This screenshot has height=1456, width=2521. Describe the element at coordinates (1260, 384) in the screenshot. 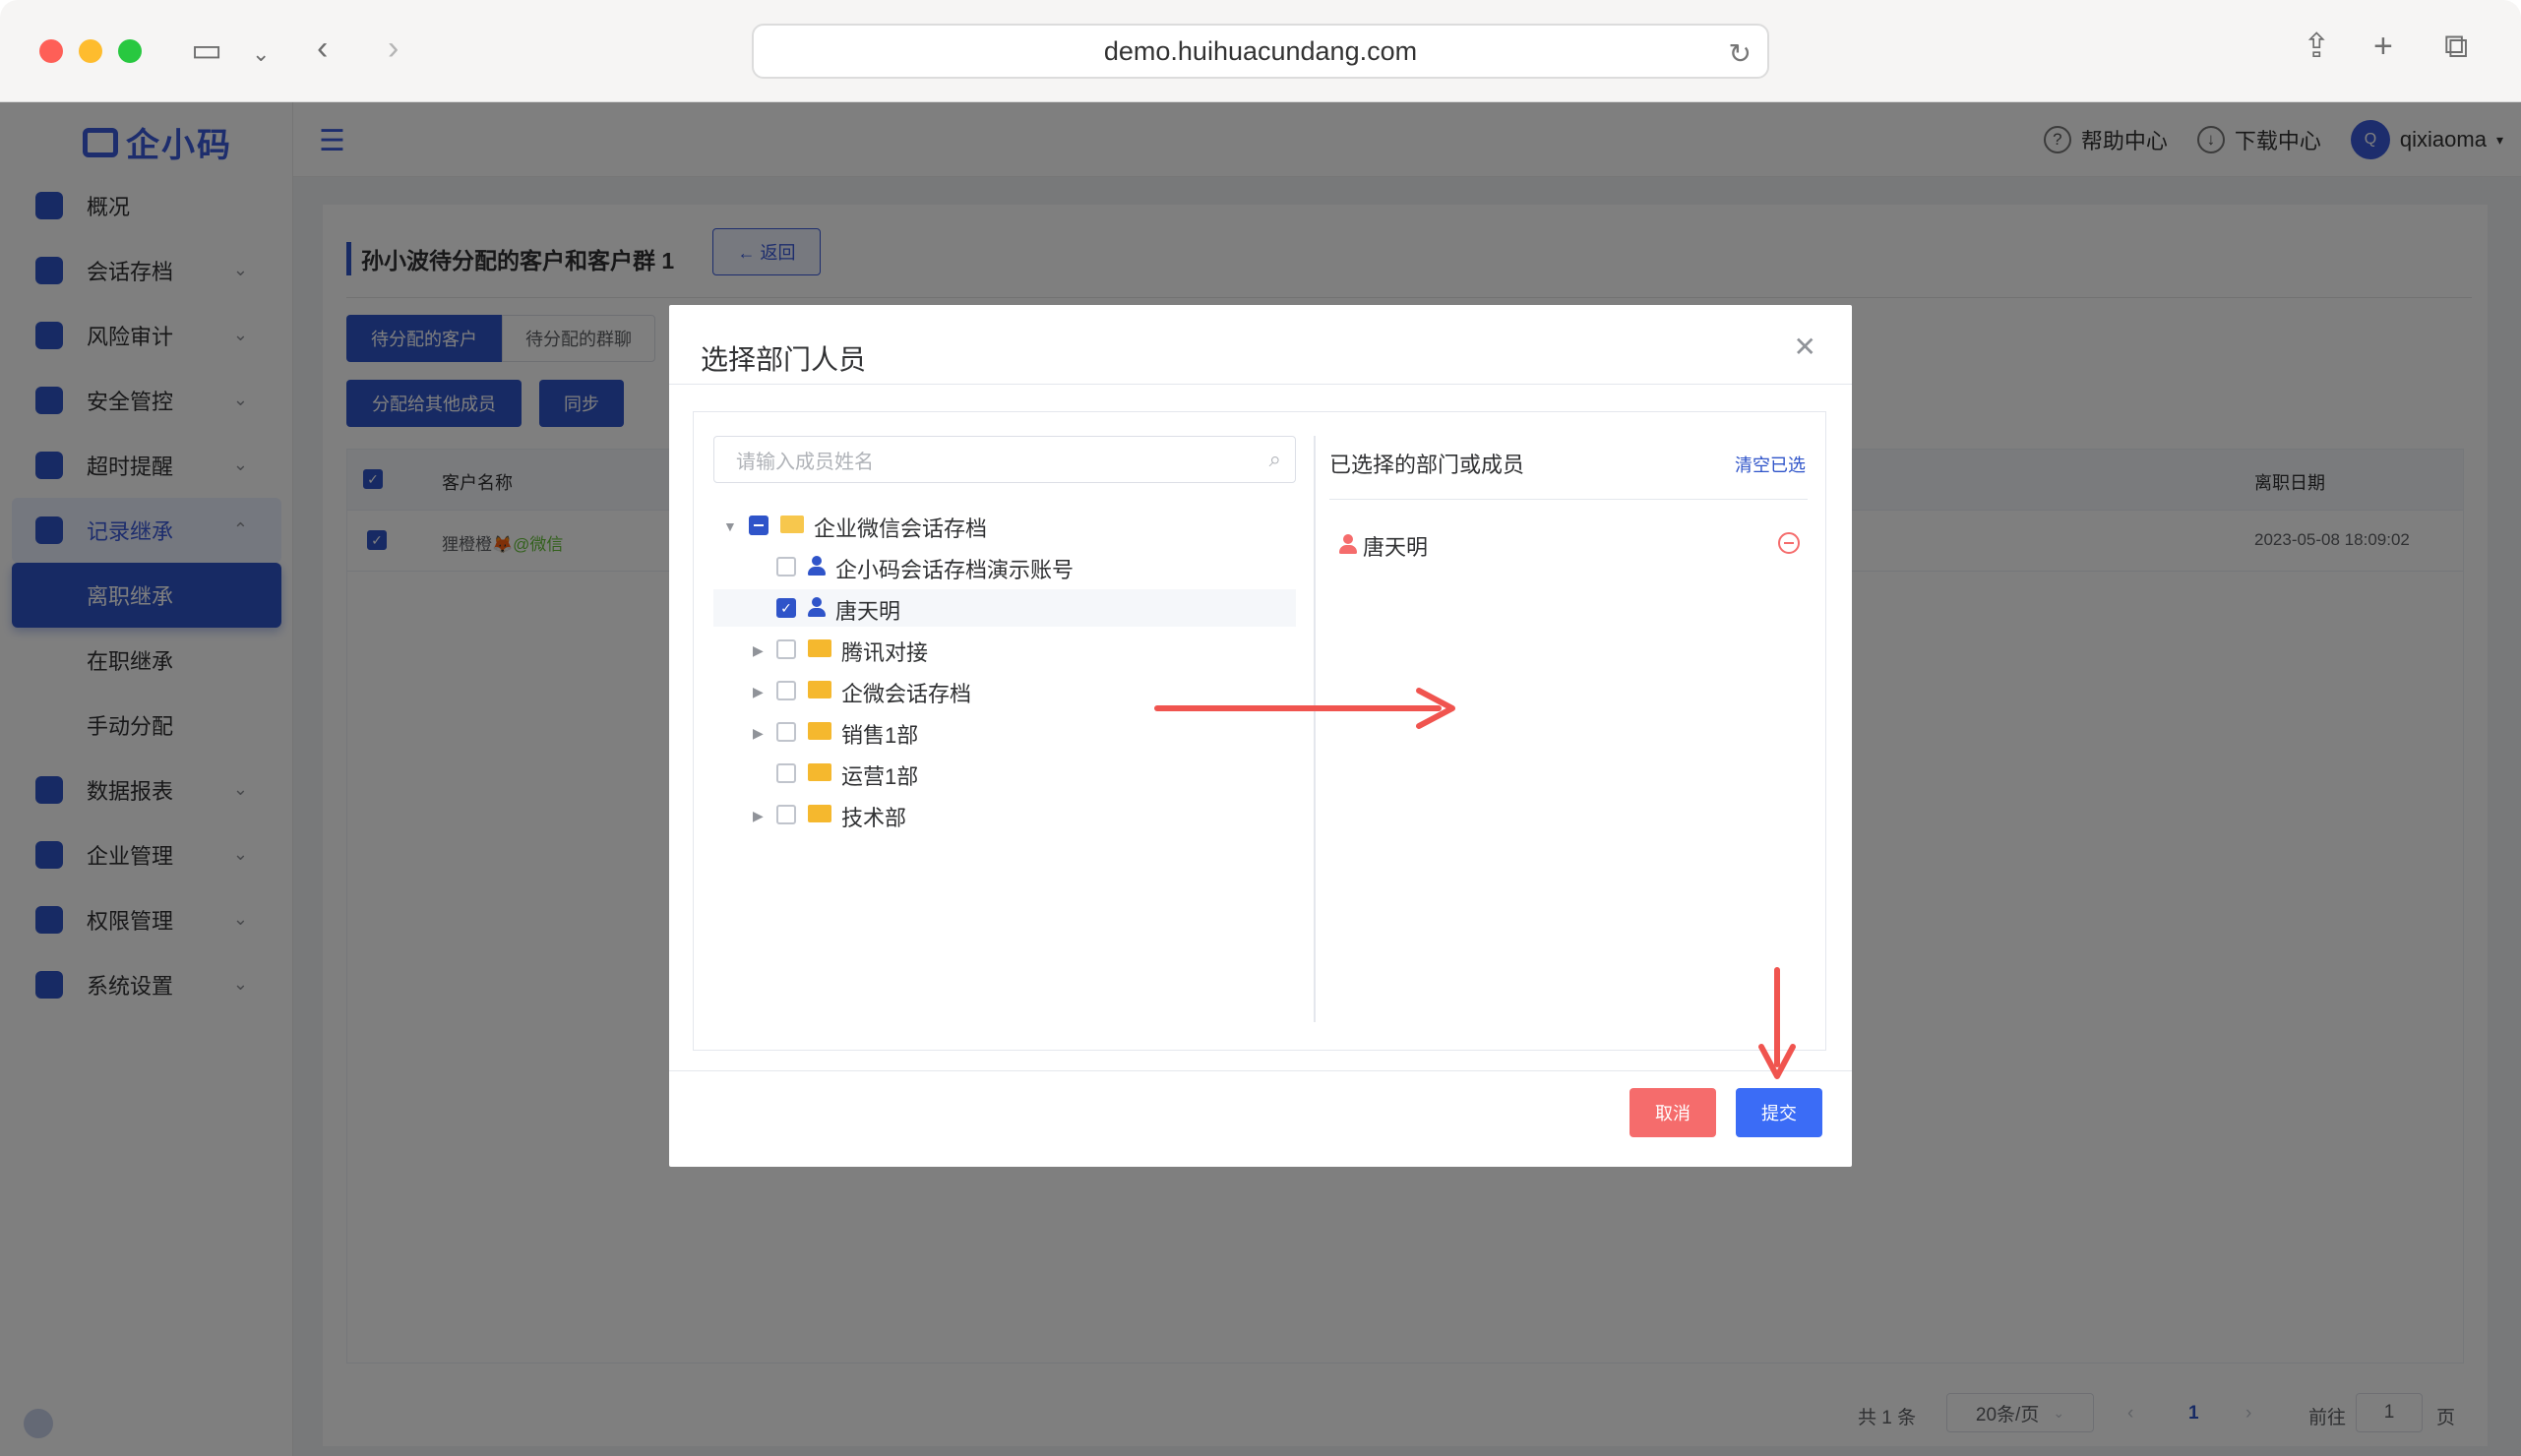

I see `dialog-header-divider` at that location.